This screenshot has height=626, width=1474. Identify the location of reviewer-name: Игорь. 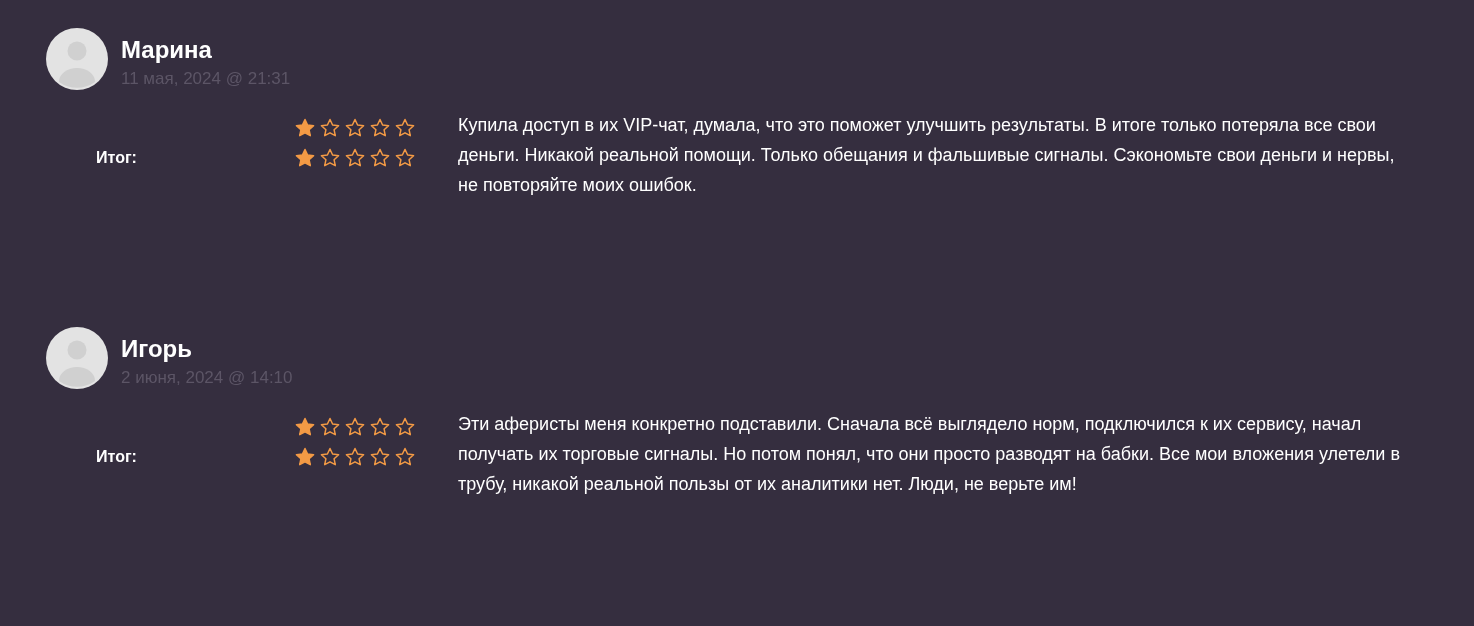
(157, 349).